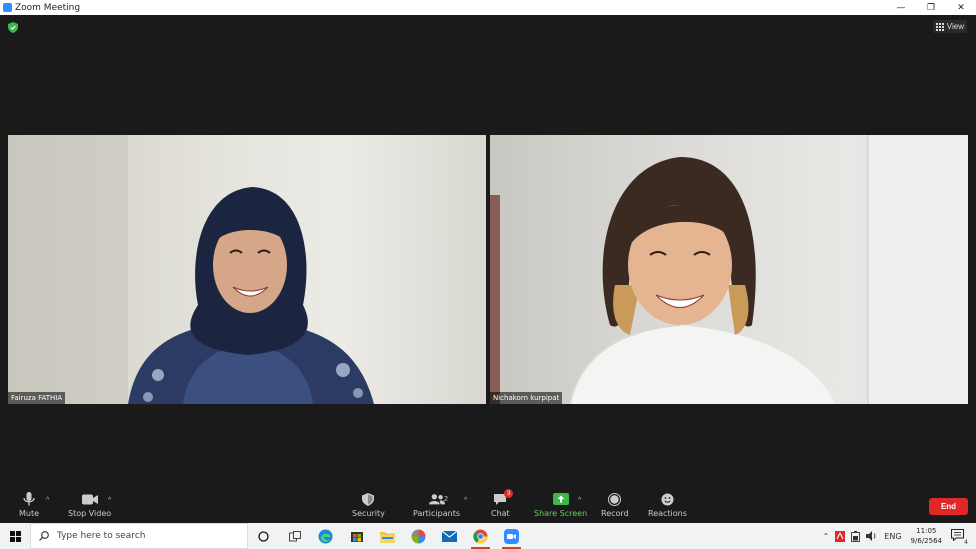 This screenshot has width=976, height=549. I want to click on cortana-circle-icon, so click(263, 536).